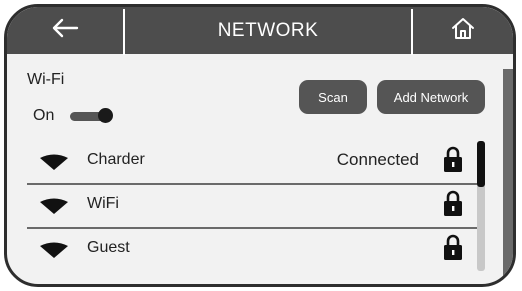 The height and width of the screenshot is (291, 522). I want to click on network-row-charder: Charder Connected, so click(251, 161).